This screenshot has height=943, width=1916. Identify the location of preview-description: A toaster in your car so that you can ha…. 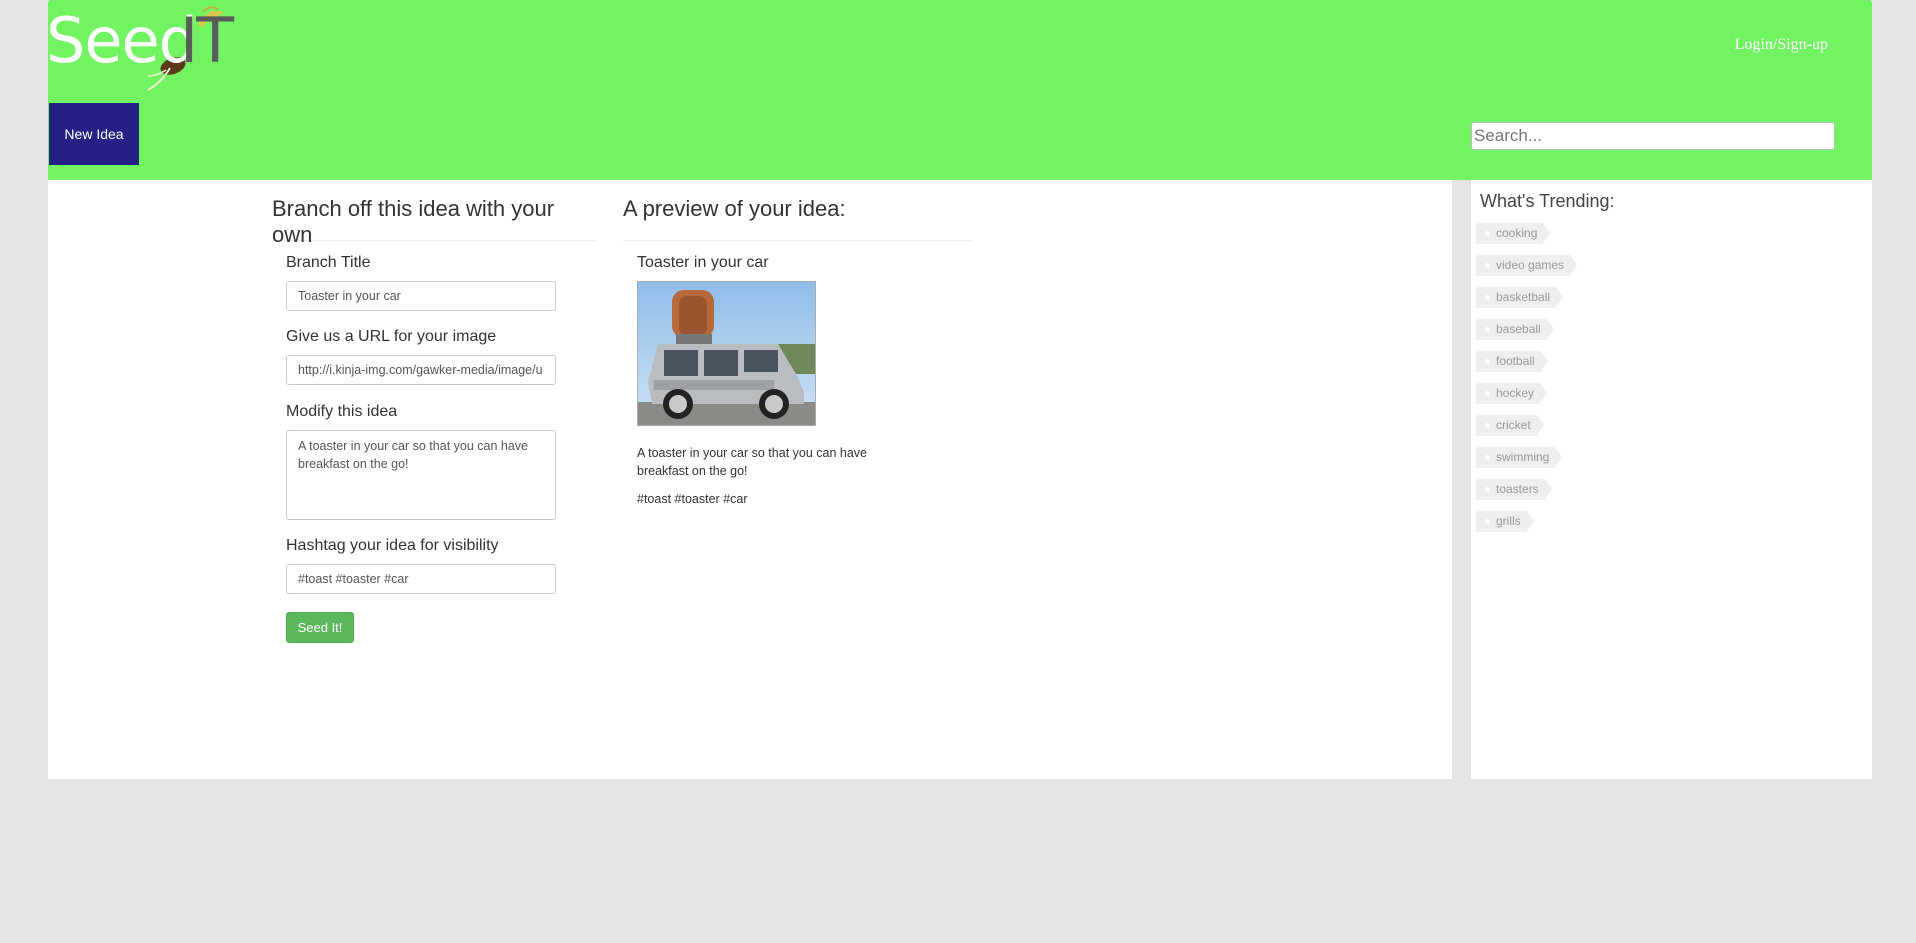
(752, 462).